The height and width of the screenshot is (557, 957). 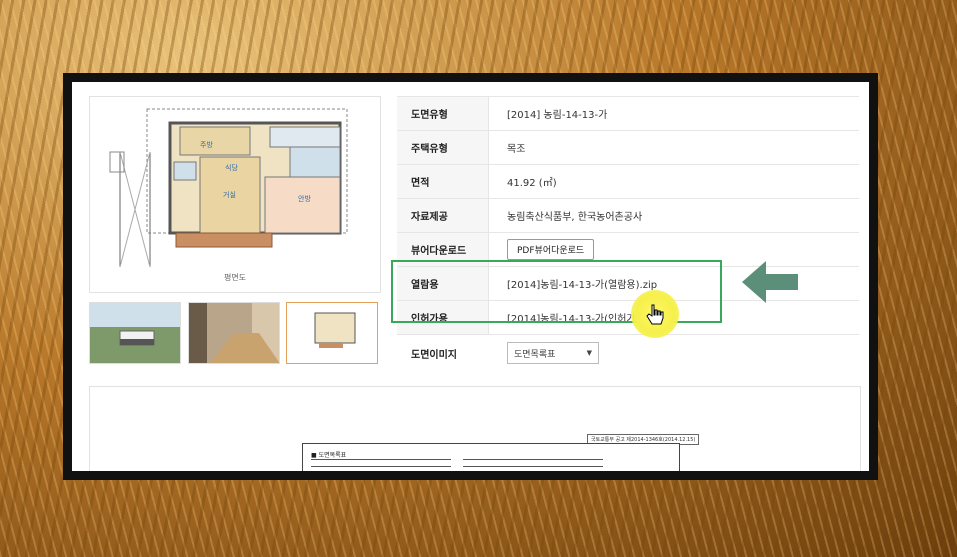 What do you see at coordinates (332, 333) in the screenshot?
I see `thumbnail-floorplan` at bounding box center [332, 333].